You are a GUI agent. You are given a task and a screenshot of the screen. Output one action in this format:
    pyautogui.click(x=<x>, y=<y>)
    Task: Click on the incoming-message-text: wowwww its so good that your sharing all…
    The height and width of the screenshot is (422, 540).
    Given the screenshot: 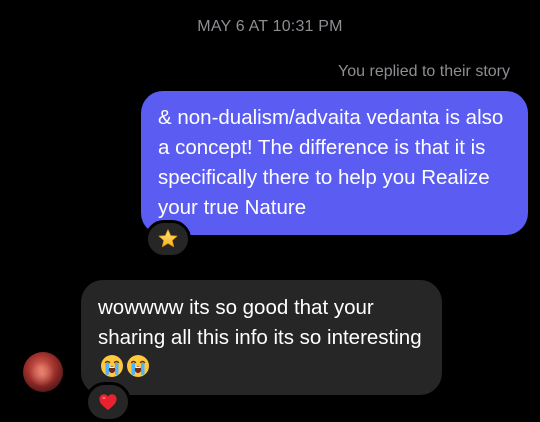 What is the action you would take?
    pyautogui.click(x=260, y=322)
    